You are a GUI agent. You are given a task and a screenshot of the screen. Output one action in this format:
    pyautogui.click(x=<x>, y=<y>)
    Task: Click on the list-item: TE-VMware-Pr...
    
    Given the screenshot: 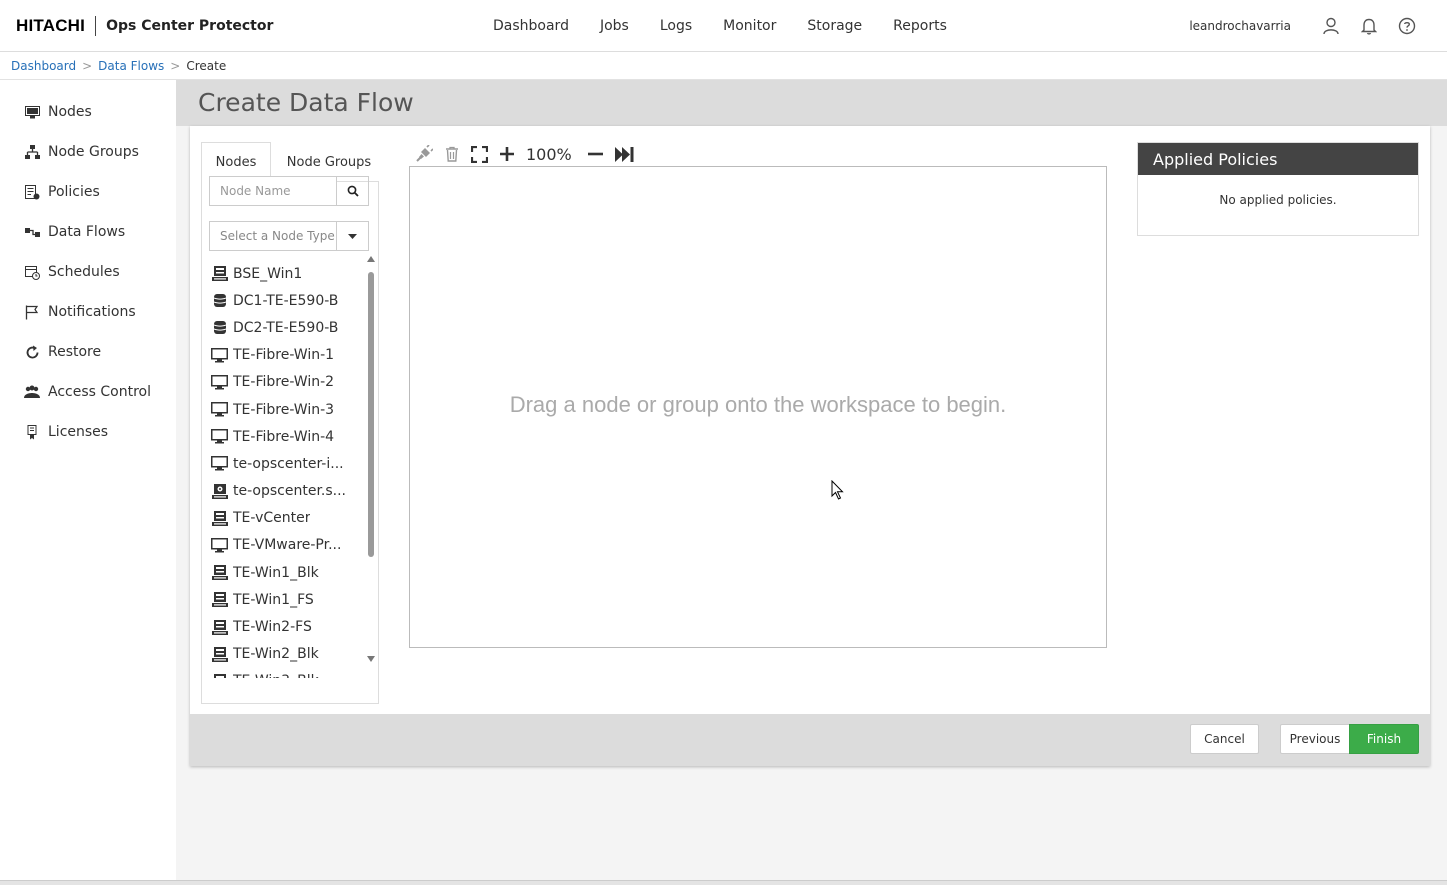 What is the action you would take?
    pyautogui.click(x=283, y=545)
    